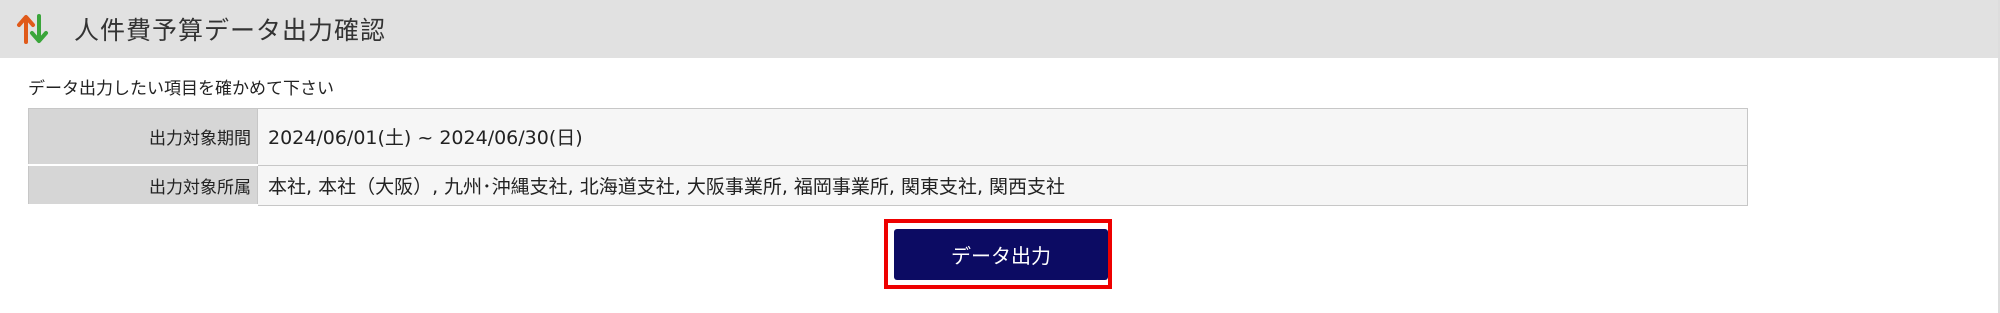 The image size is (2000, 313). I want to click on period-value: 2024/06/01(土) ~ 2024/06/30(日), so click(1002, 137).